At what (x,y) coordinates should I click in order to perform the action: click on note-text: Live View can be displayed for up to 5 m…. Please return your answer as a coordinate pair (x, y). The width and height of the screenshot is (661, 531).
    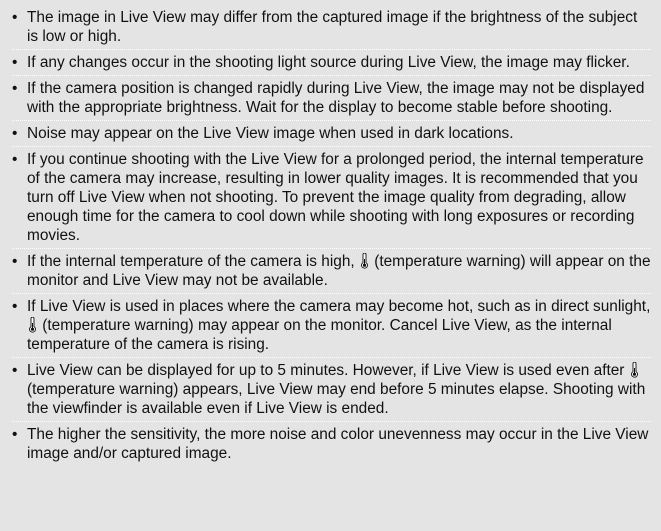
    Looking at the image, I should click on (326, 370).